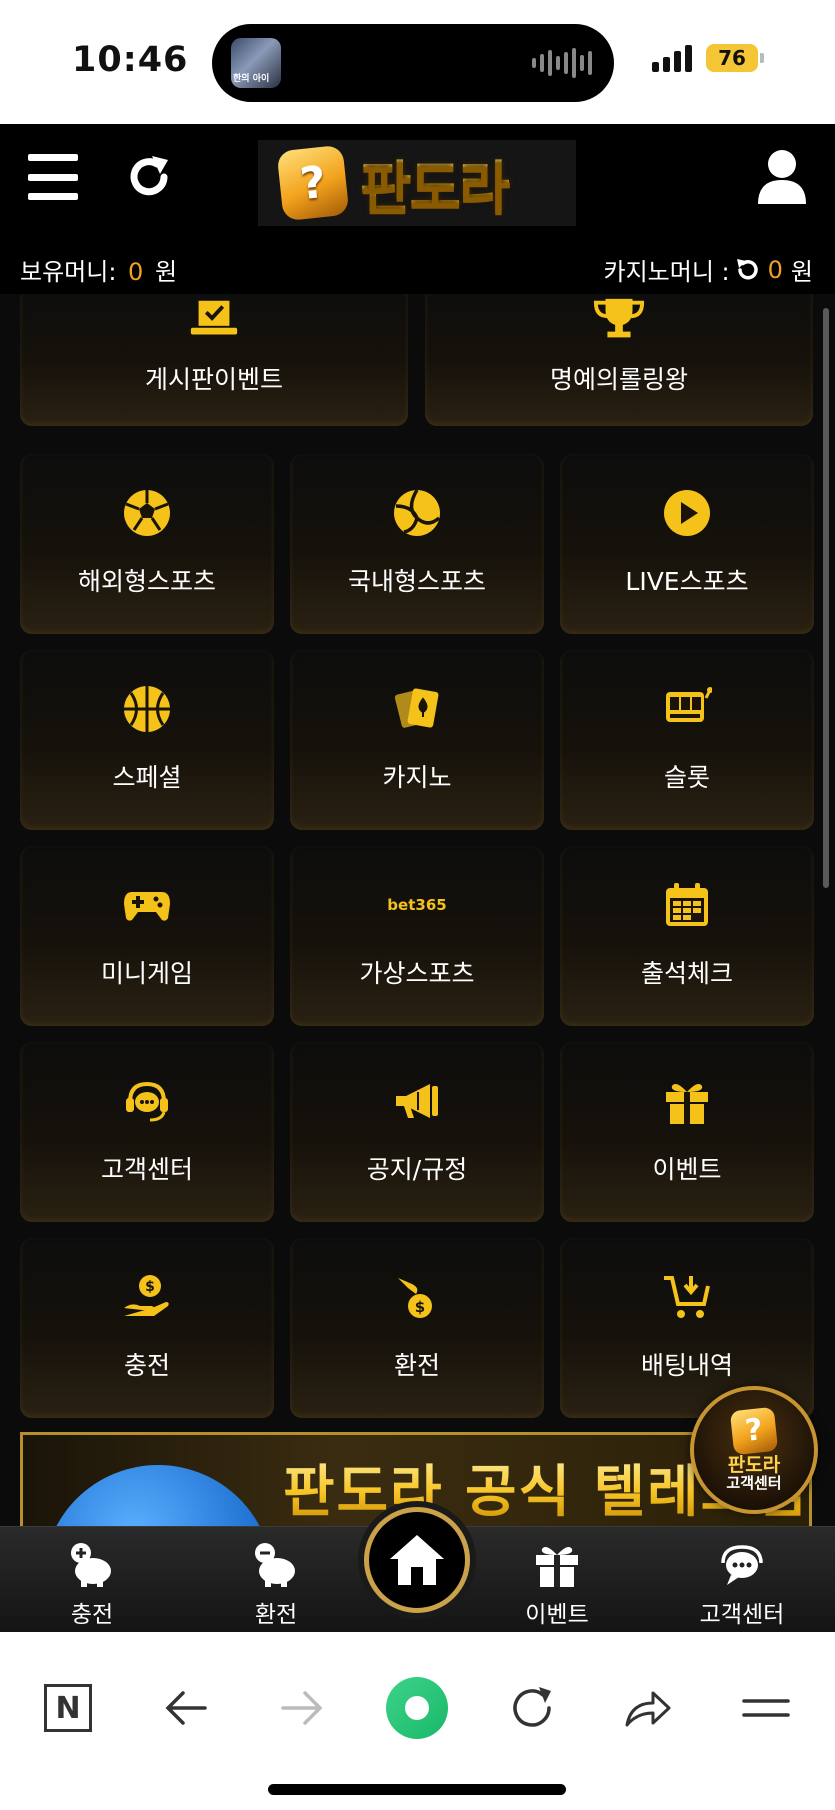  I want to click on menu-tile-label: 출석체크, so click(686, 973).